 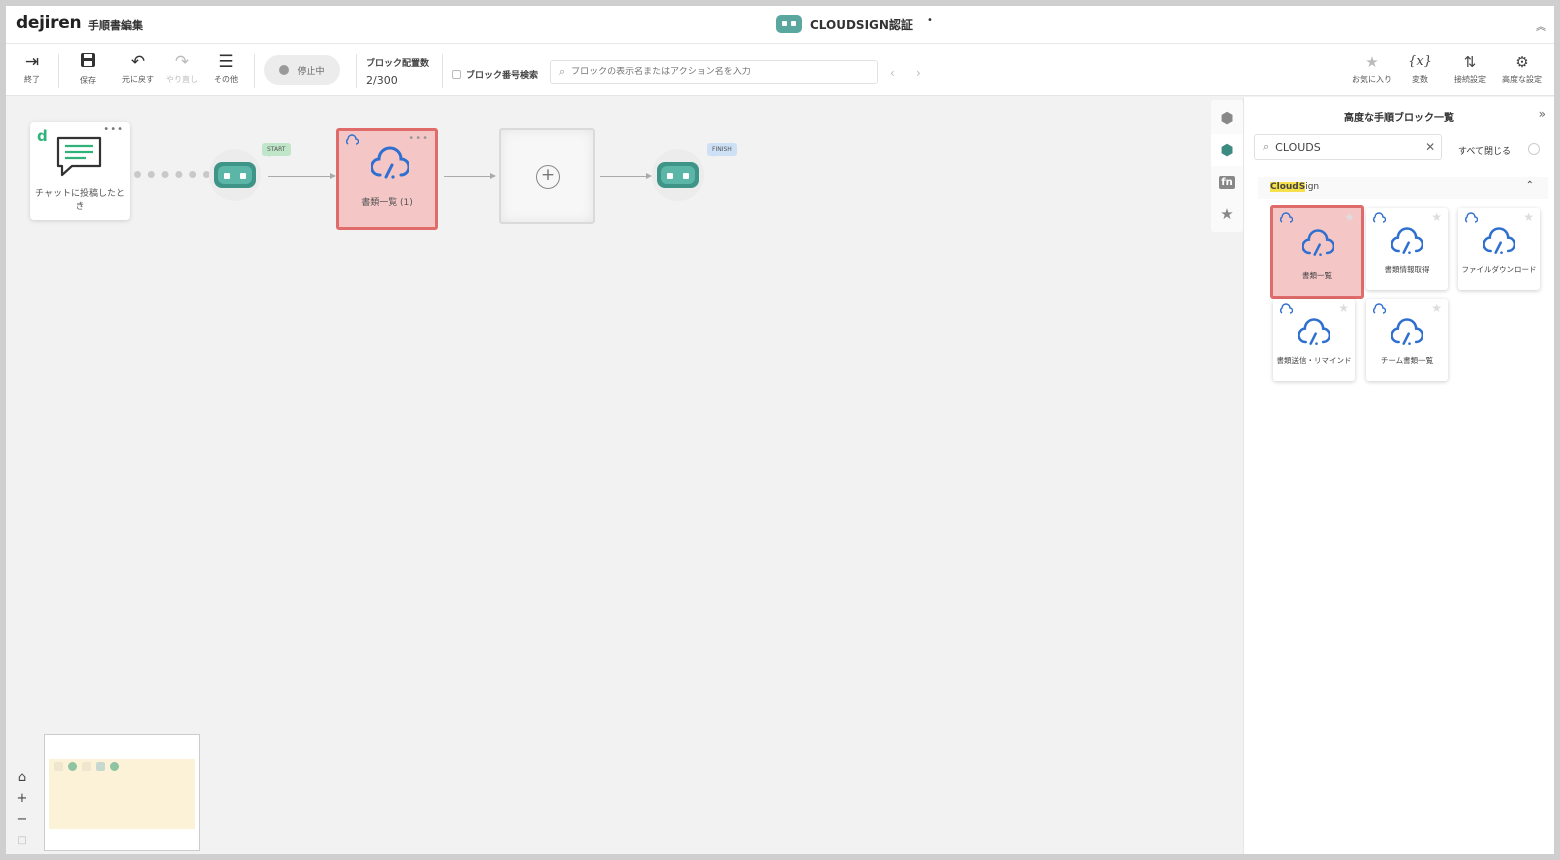 I want to click on panel-search-input, so click(x=1350, y=147).